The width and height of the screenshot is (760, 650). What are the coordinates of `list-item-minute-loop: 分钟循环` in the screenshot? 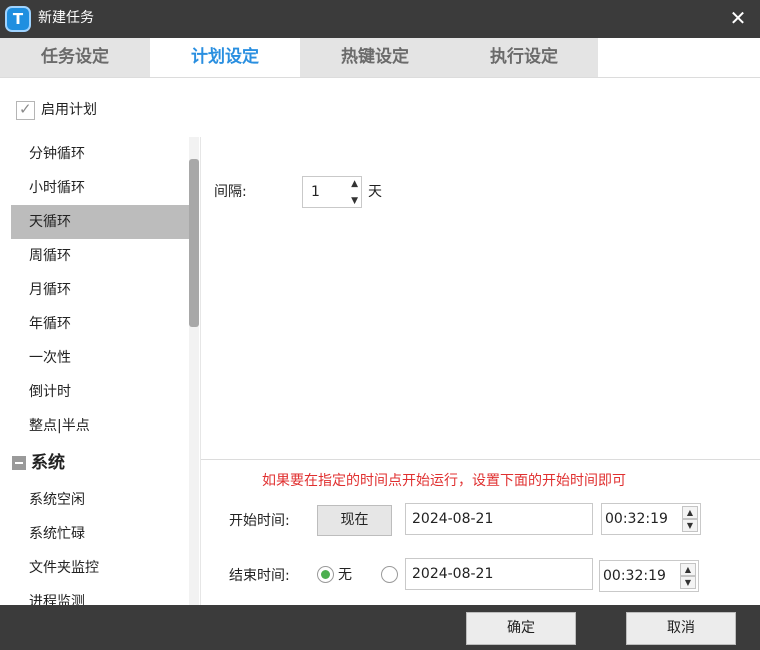 It's located at (100, 154).